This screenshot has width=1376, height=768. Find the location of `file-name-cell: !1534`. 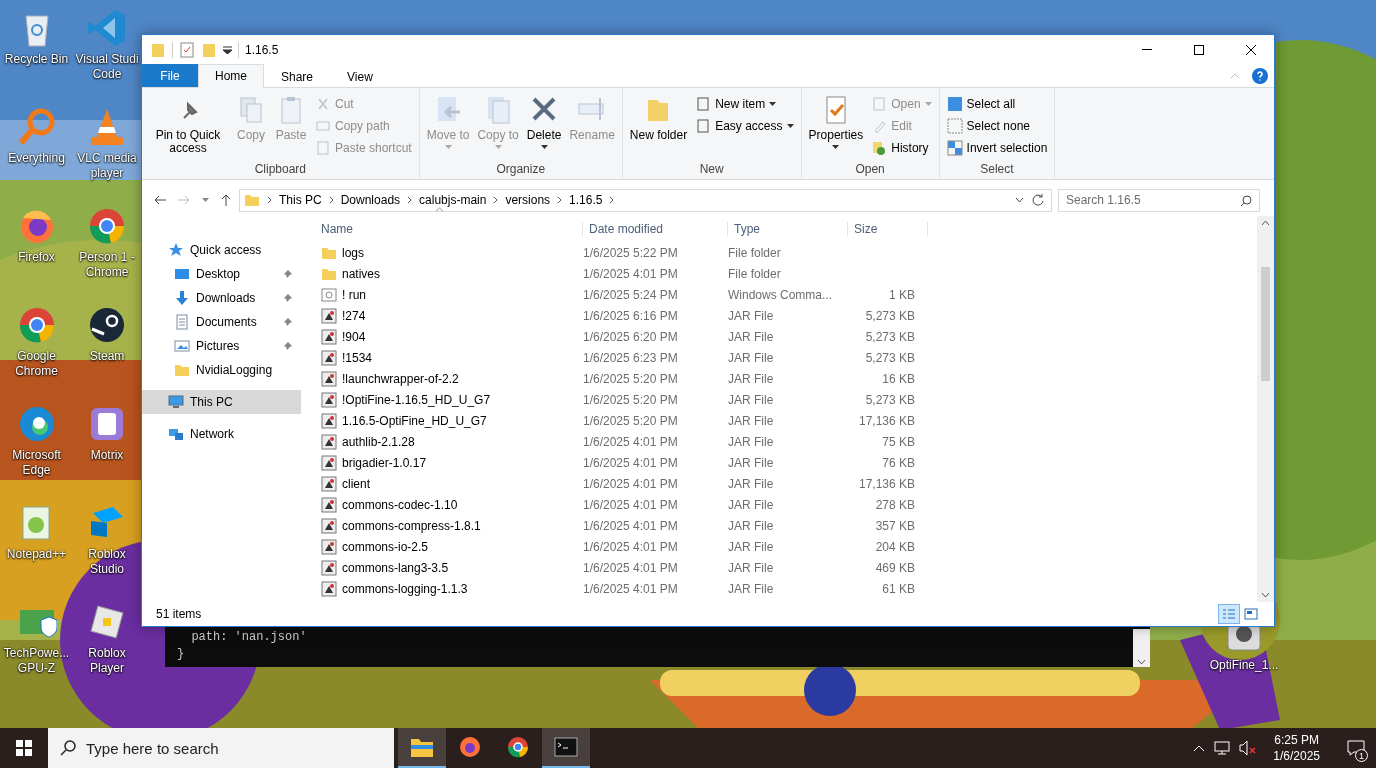

file-name-cell: !1534 is located at coordinates (446, 357).